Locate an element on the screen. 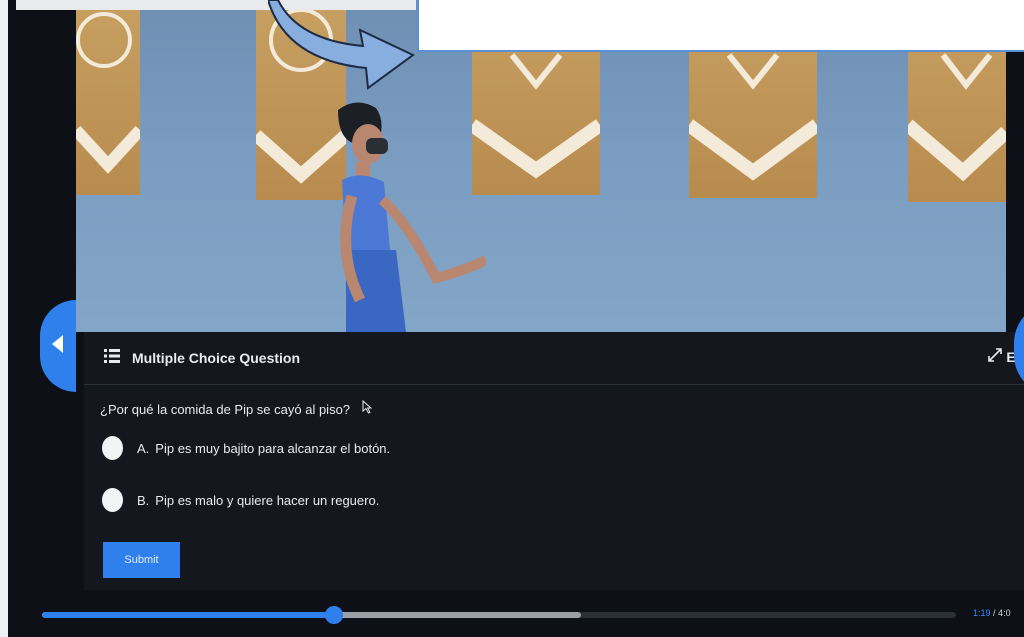 The height and width of the screenshot is (637, 1024). progress-scrubber is located at coordinates (334, 615).